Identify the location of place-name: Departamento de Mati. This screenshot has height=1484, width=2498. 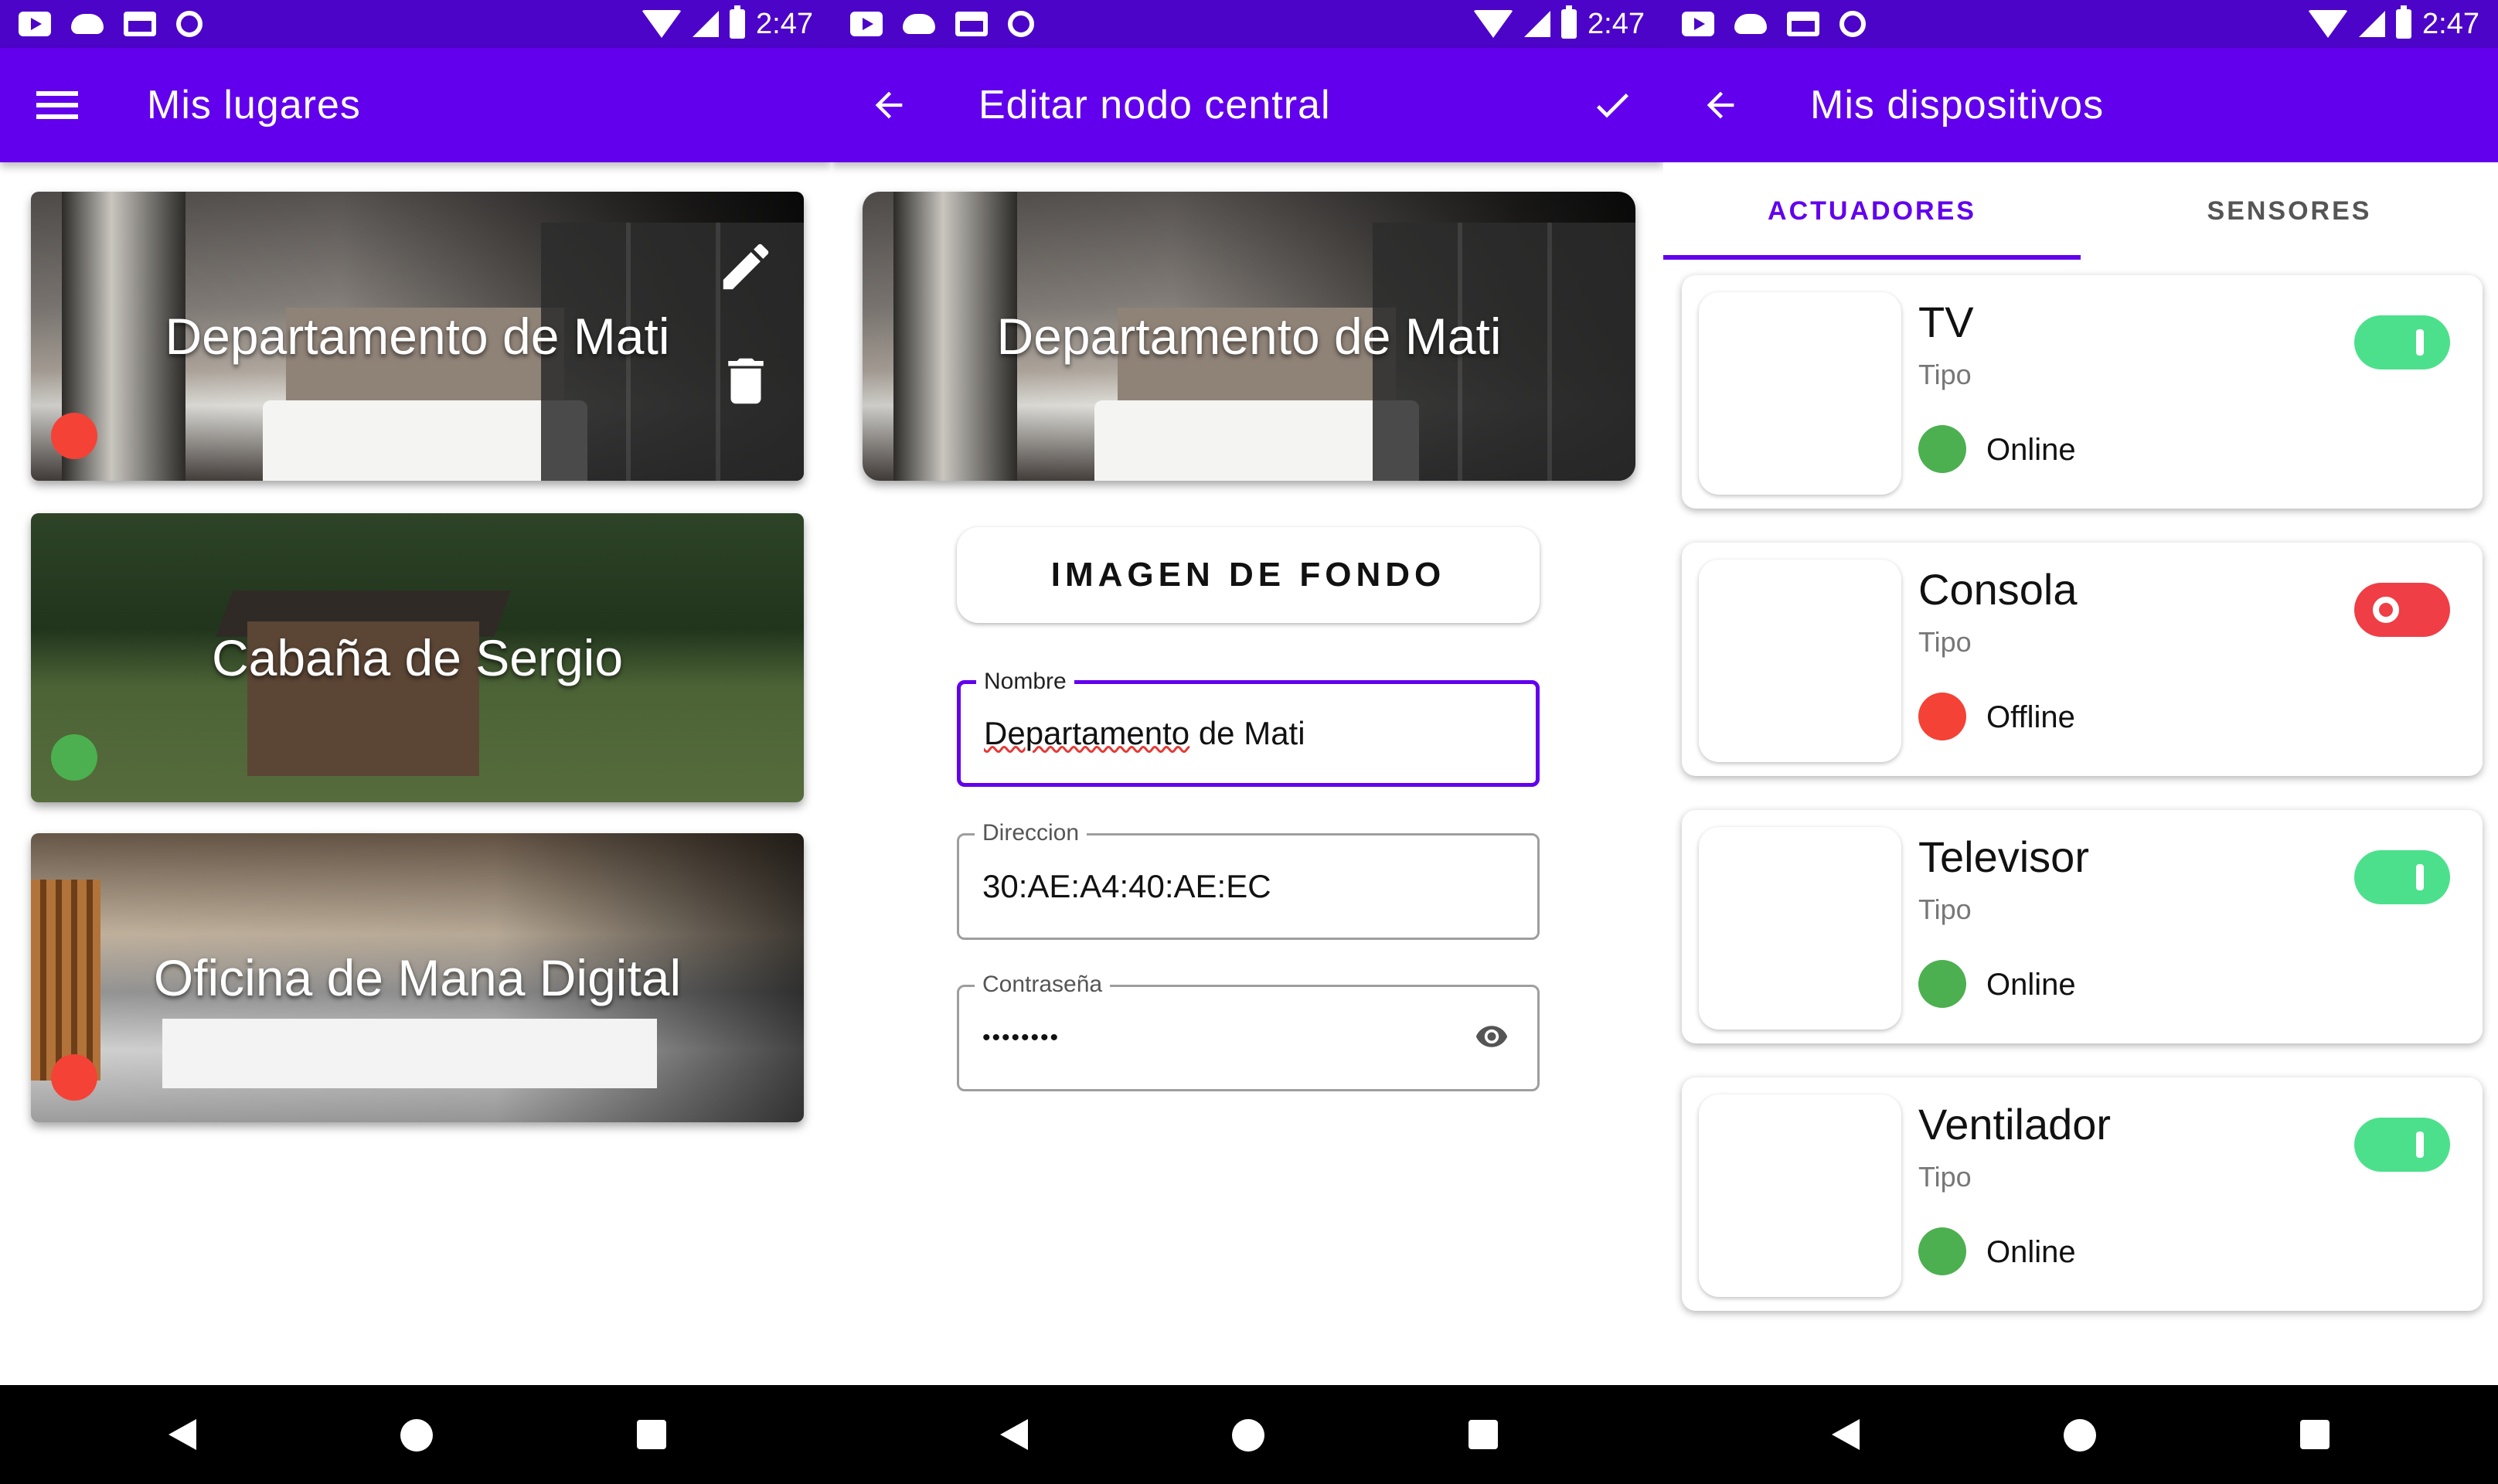
(417, 336).